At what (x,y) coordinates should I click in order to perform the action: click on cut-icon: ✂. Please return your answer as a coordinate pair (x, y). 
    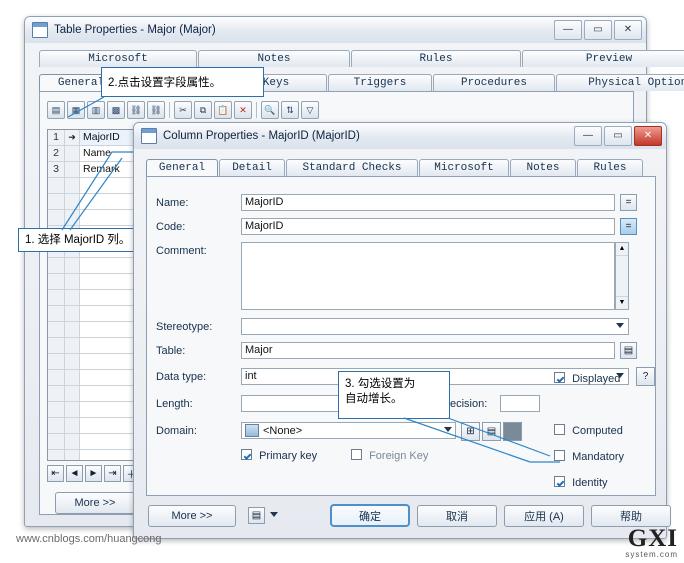
    Looking at the image, I should click on (183, 110).